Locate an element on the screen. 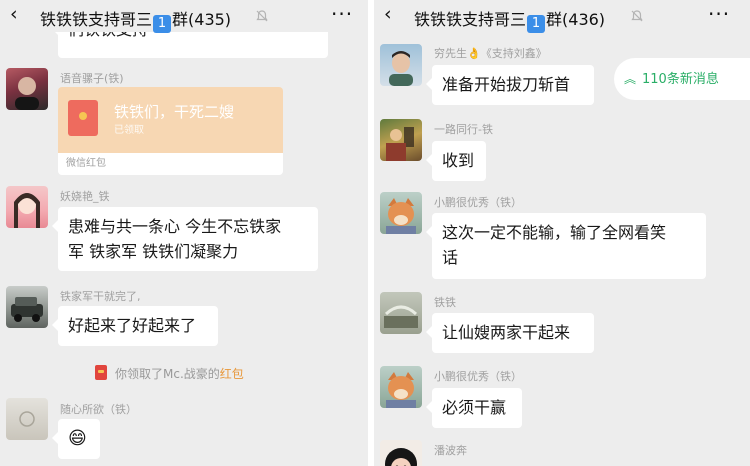 The image size is (750, 466). group-title: 铁铁铁支持哥三 1 群(436) is located at coordinates (509, 19).